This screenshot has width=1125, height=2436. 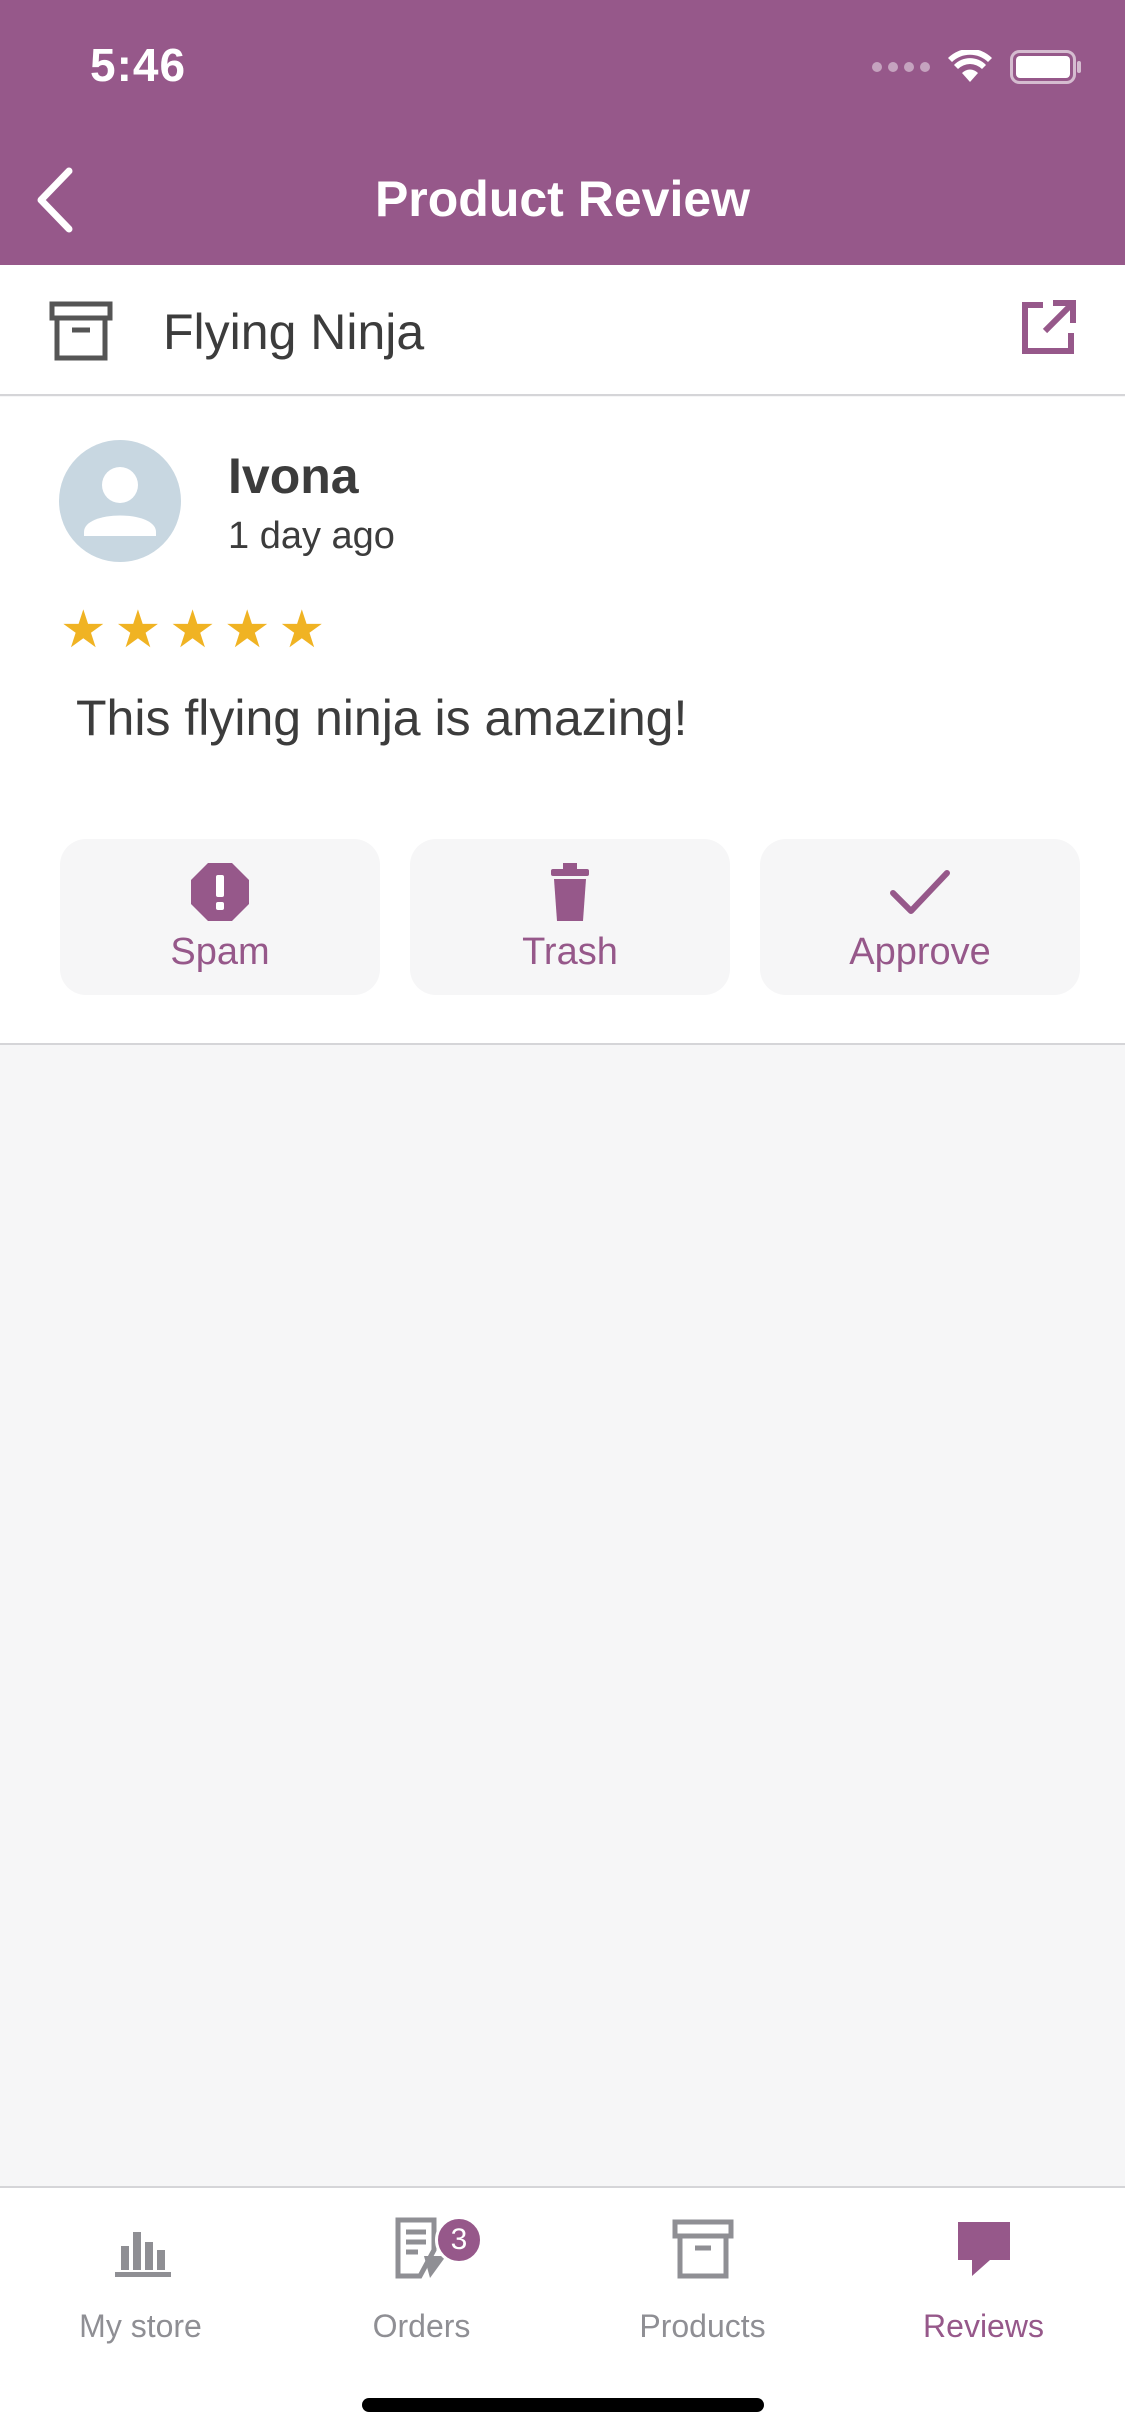 What do you see at coordinates (562, 199) in the screenshot?
I see `page-title: Product Review` at bounding box center [562, 199].